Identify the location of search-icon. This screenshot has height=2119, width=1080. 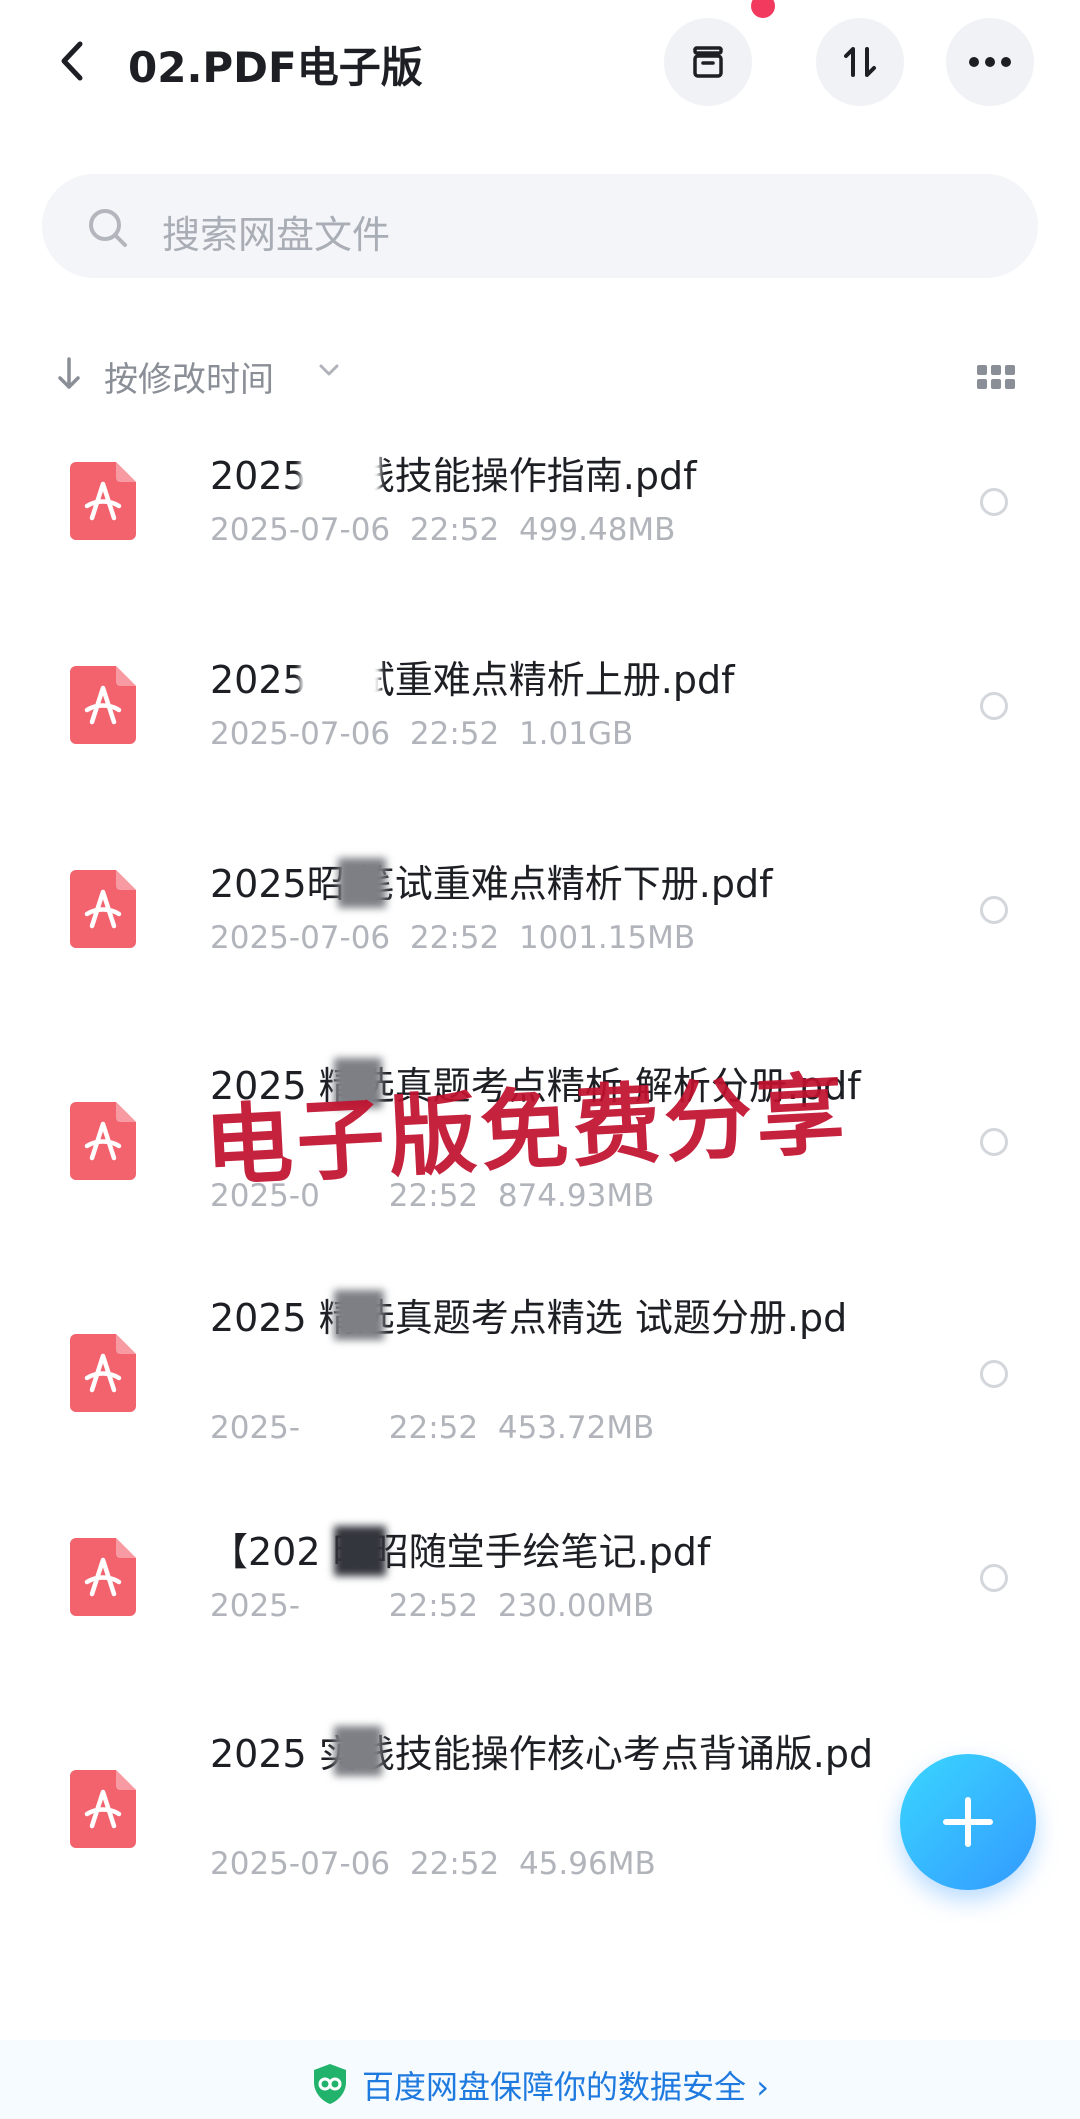
(108, 228).